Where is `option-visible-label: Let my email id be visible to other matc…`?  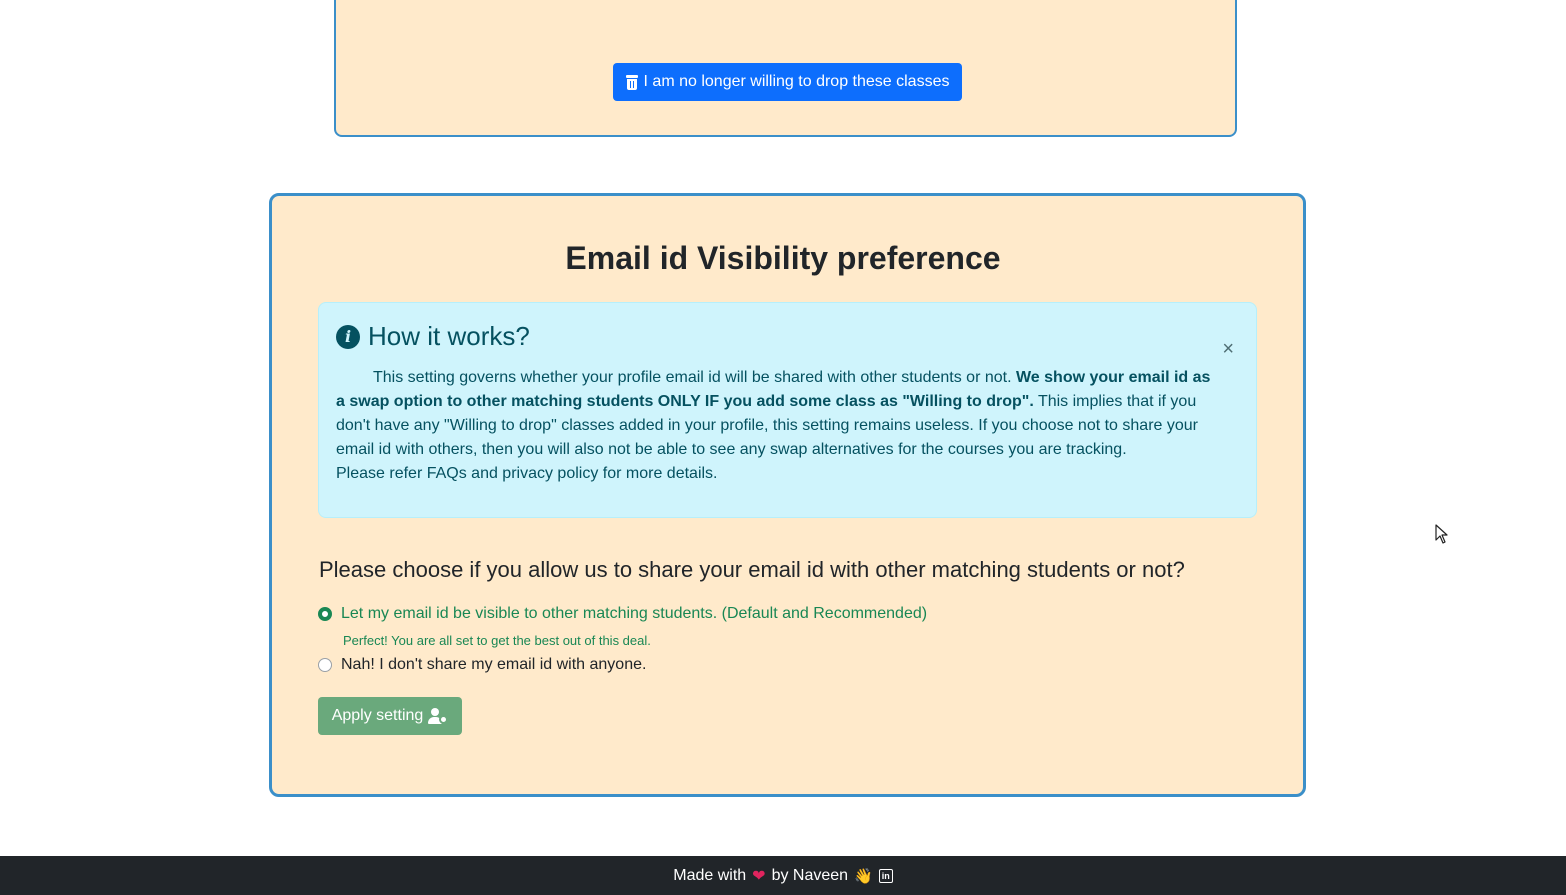 option-visible-label: Let my email id be visible to other matc… is located at coordinates (634, 613).